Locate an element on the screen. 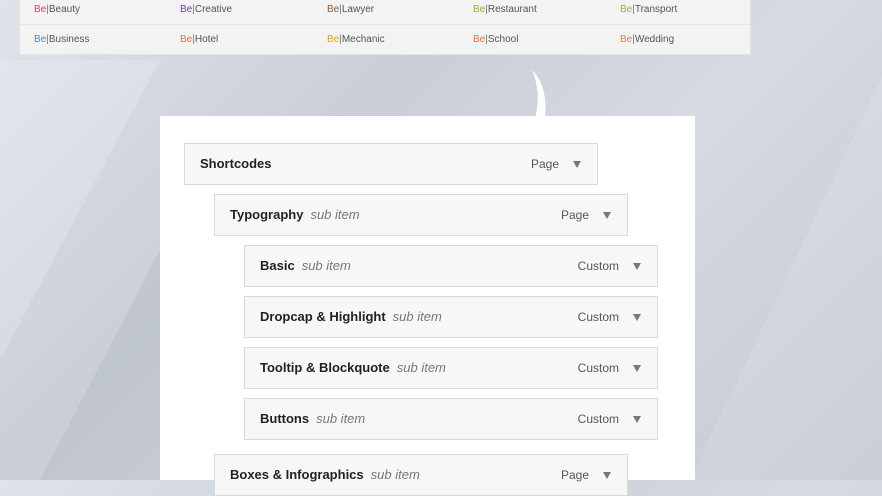  theme-name: Wedding is located at coordinates (654, 39).